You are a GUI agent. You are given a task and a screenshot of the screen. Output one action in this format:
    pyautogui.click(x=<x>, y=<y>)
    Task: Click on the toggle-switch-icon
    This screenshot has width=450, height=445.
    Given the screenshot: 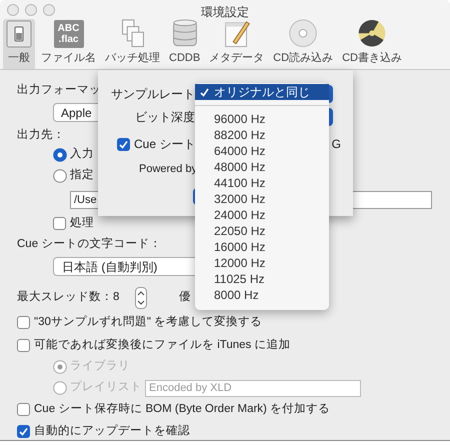 What is the action you would take?
    pyautogui.click(x=19, y=34)
    